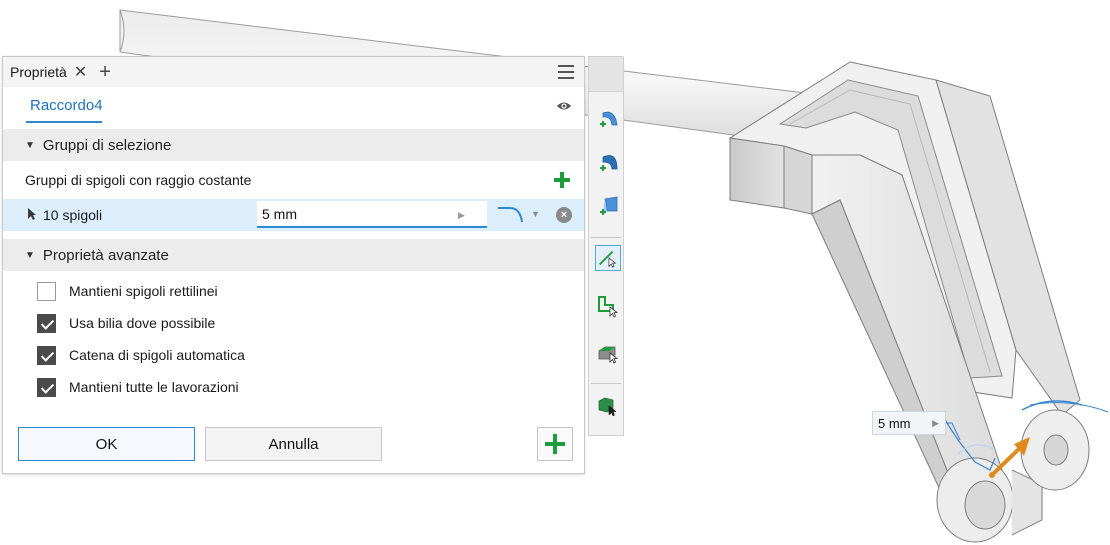 Image resolution: width=1110 pixels, height=545 pixels. What do you see at coordinates (38, 72) in the screenshot?
I see `tab-properties-label: Proprietà` at bounding box center [38, 72].